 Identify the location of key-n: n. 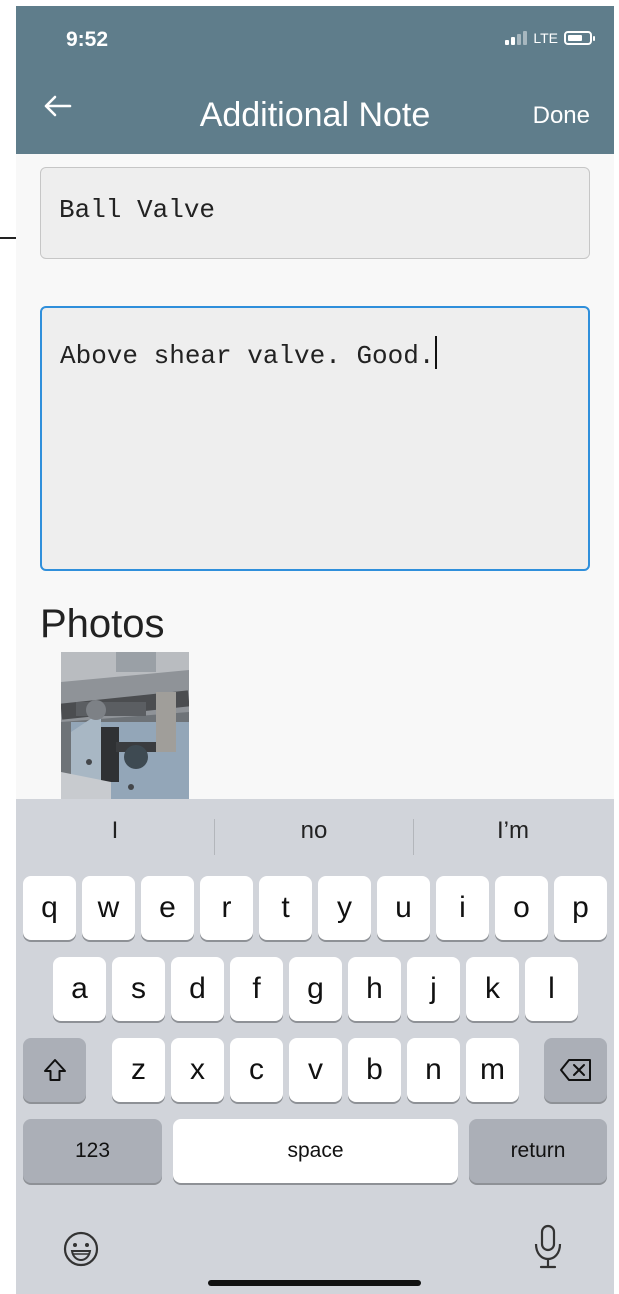
(433, 1070).